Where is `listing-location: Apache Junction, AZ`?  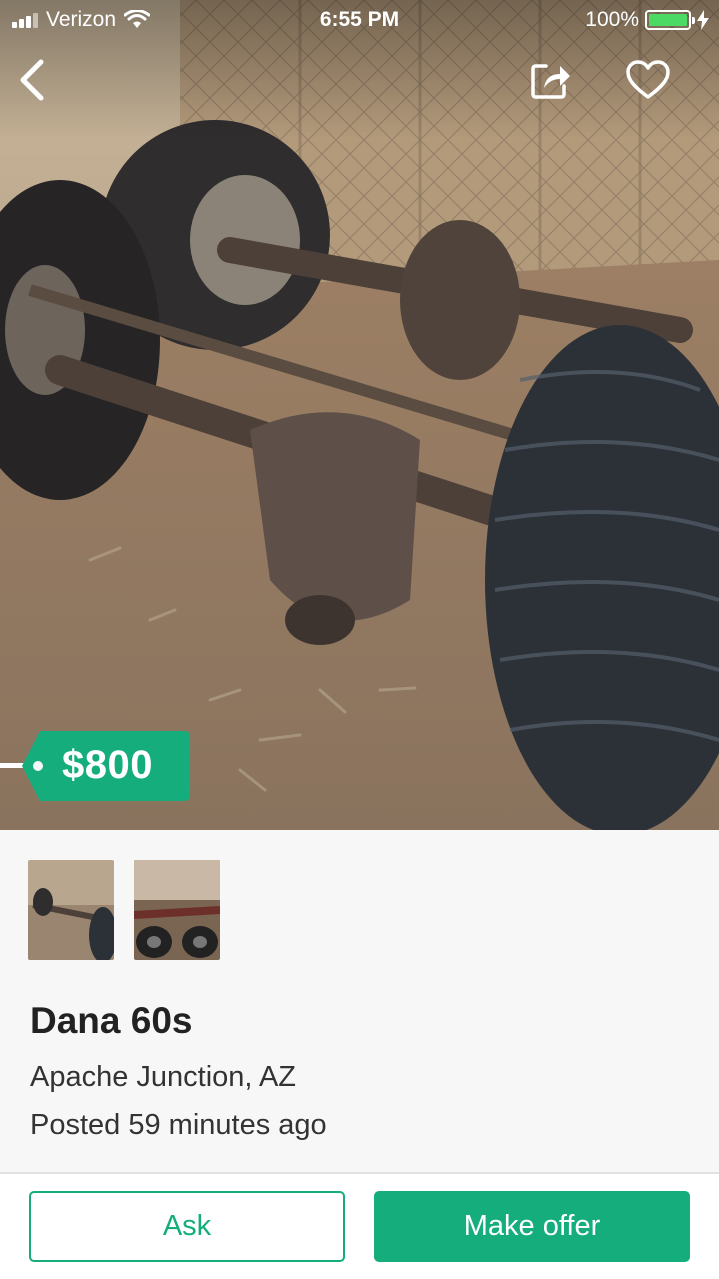
listing-location: Apache Junction, AZ is located at coordinates (163, 1077).